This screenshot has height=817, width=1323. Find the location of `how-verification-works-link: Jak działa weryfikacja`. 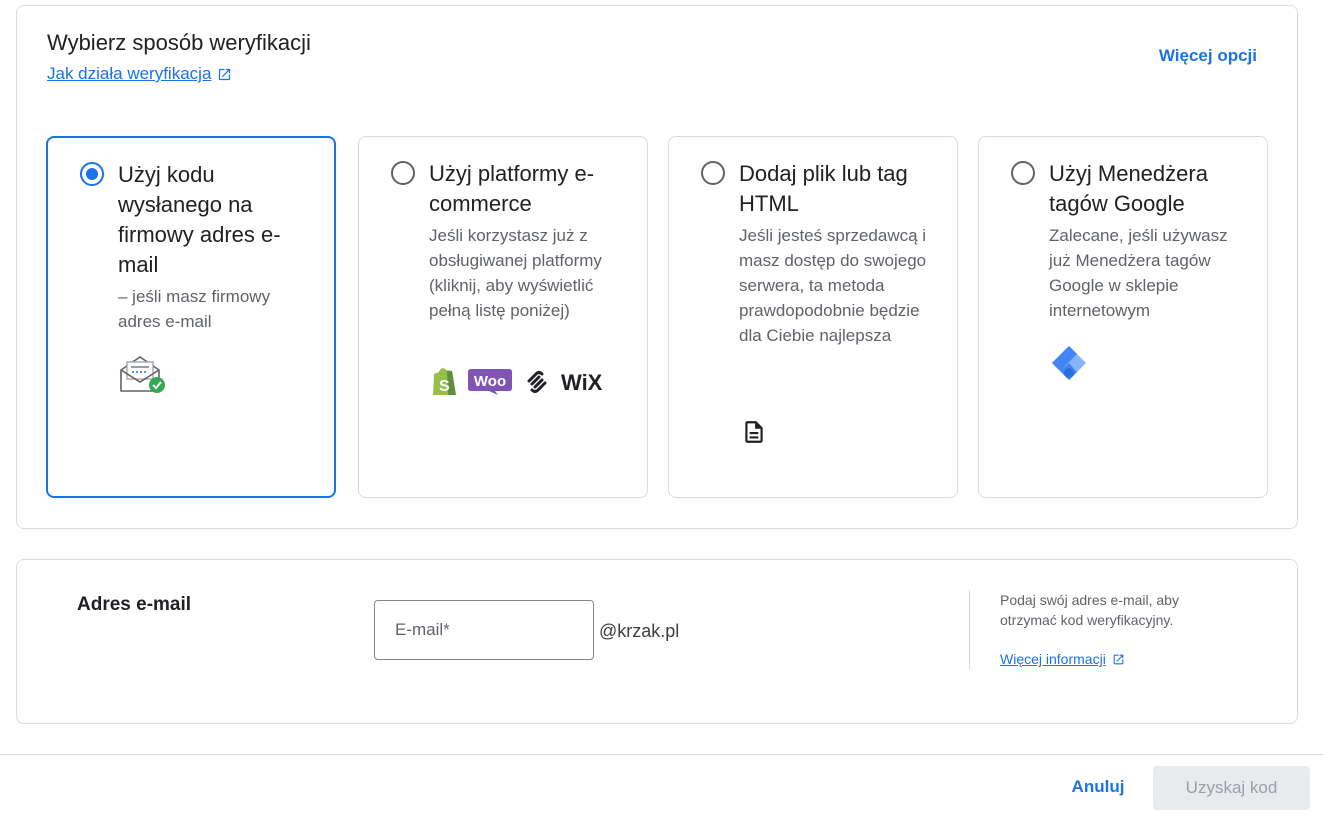

how-verification-works-link: Jak działa weryfikacja is located at coordinates (139, 74).